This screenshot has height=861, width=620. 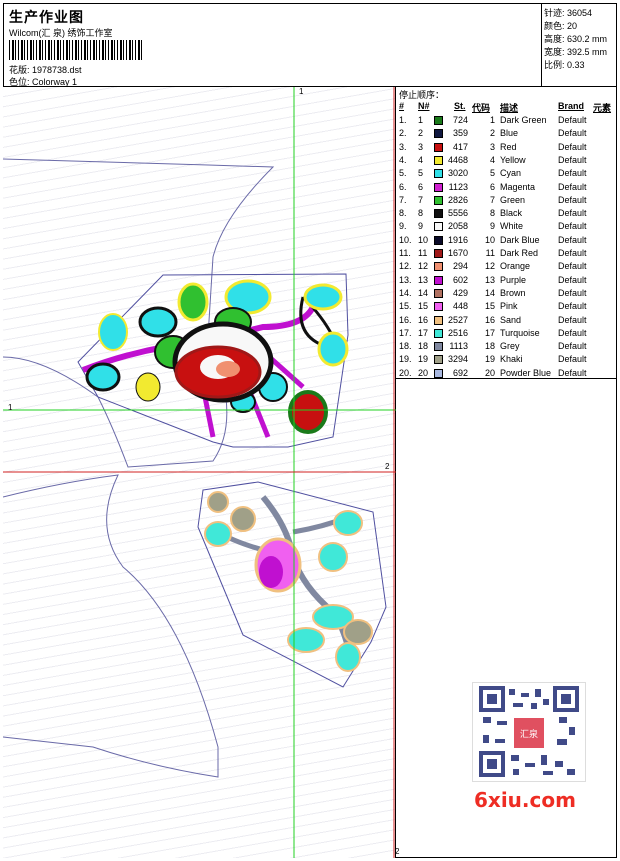 I want to click on legend-row: 4. 4 4468 4 Yellow Default, so click(x=506, y=161).